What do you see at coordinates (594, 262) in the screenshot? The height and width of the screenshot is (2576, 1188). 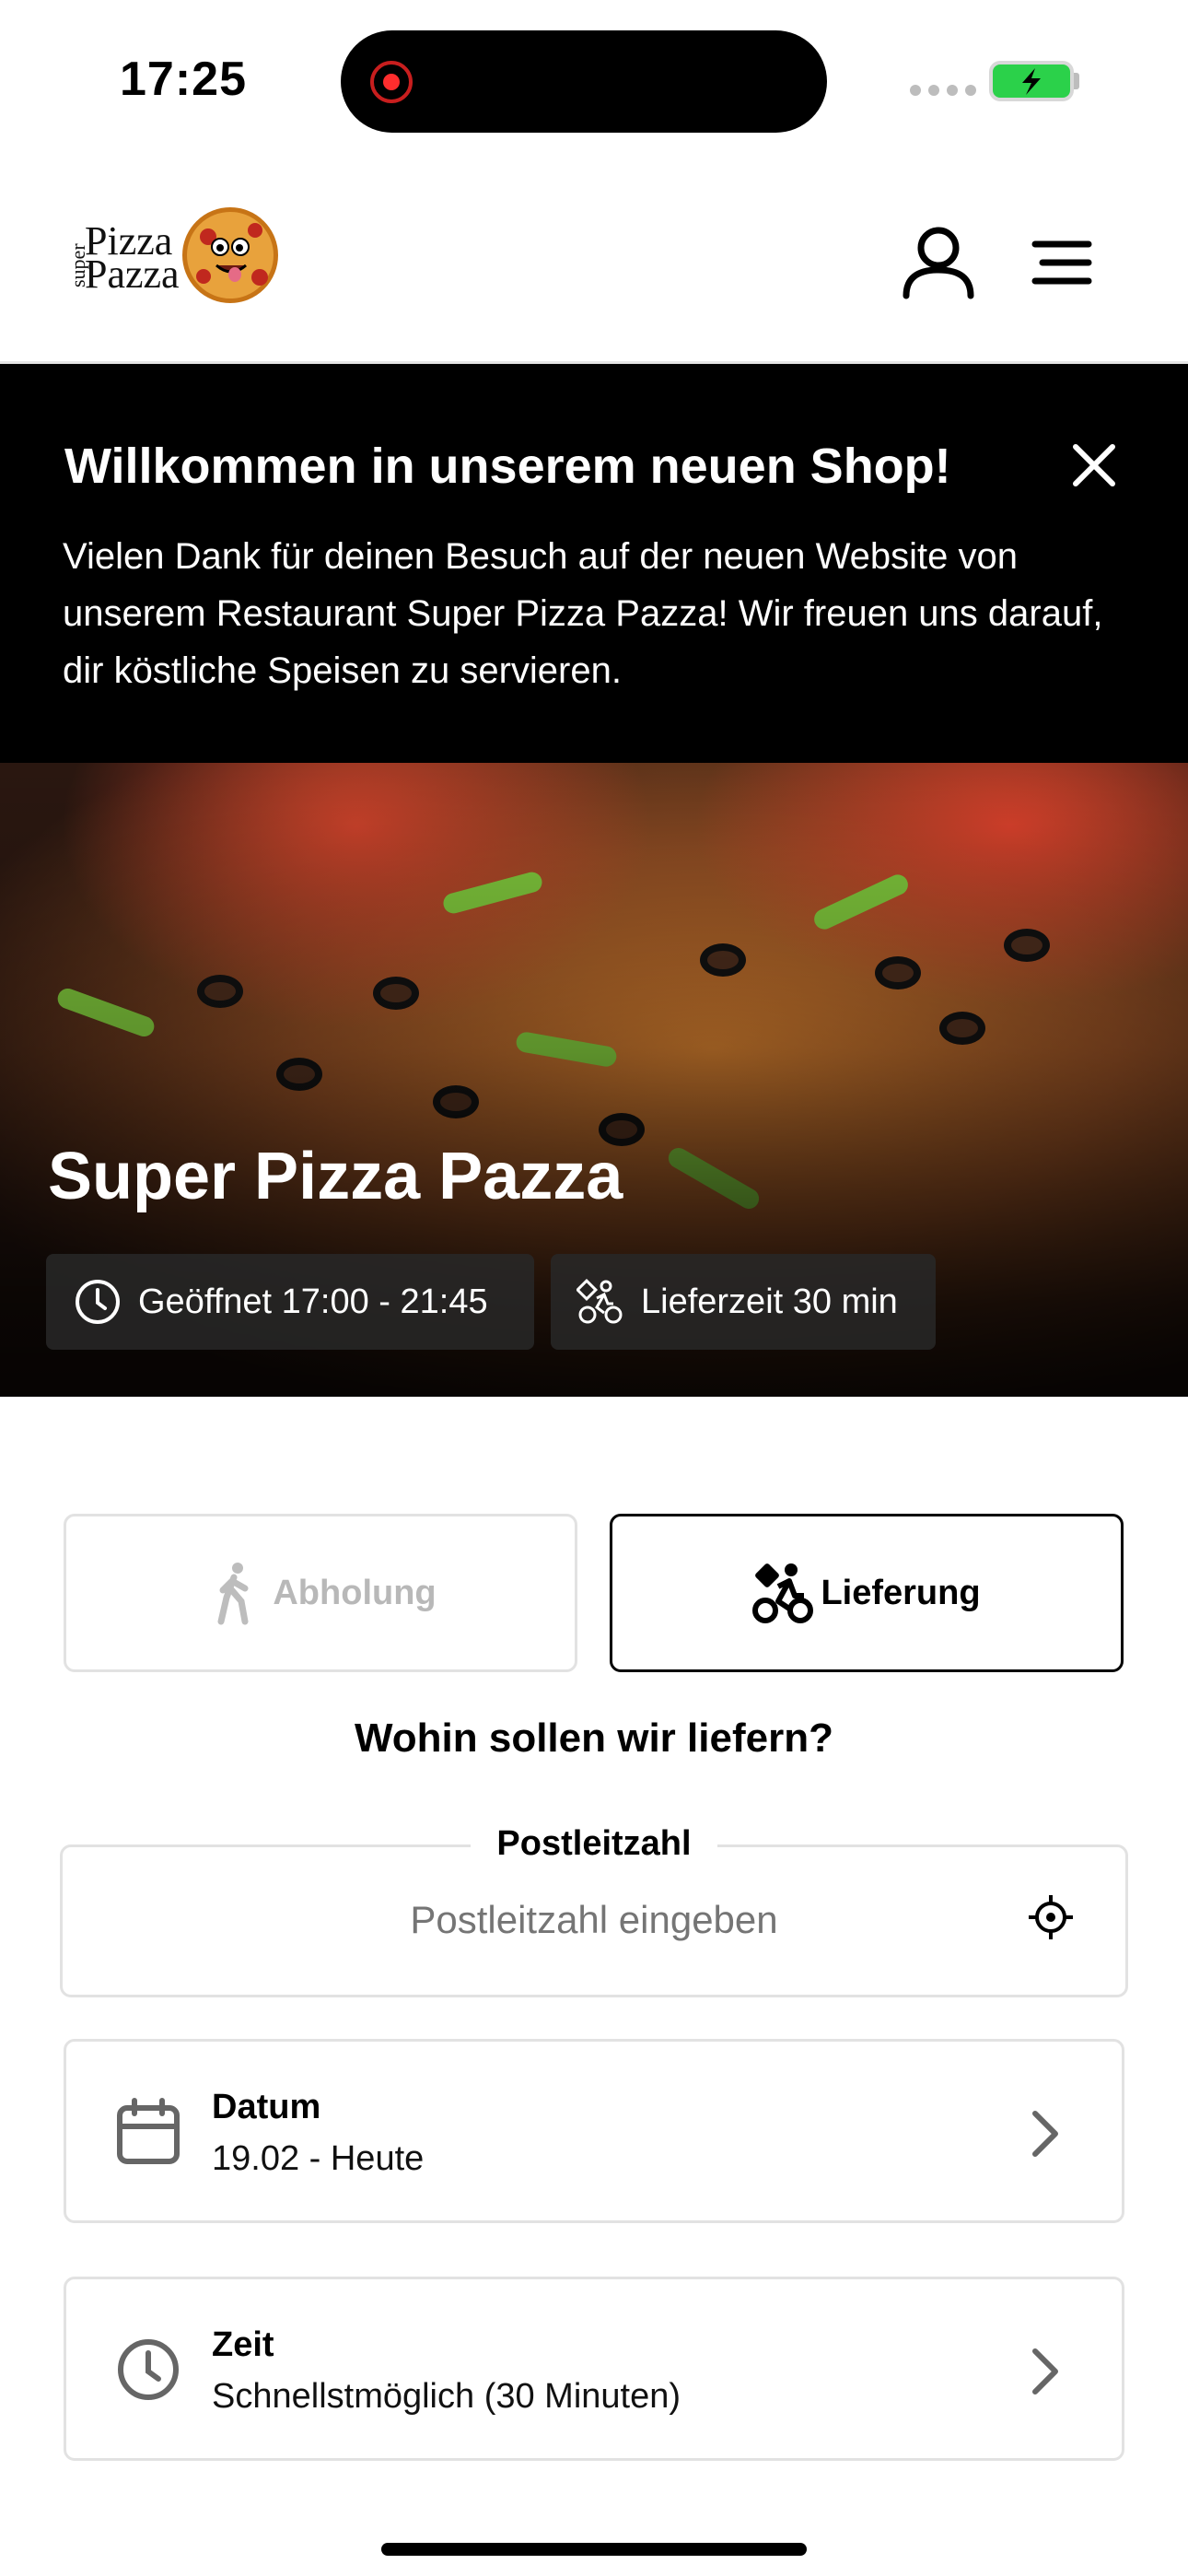 I see `site-header: super Pizza Pazza` at bounding box center [594, 262].